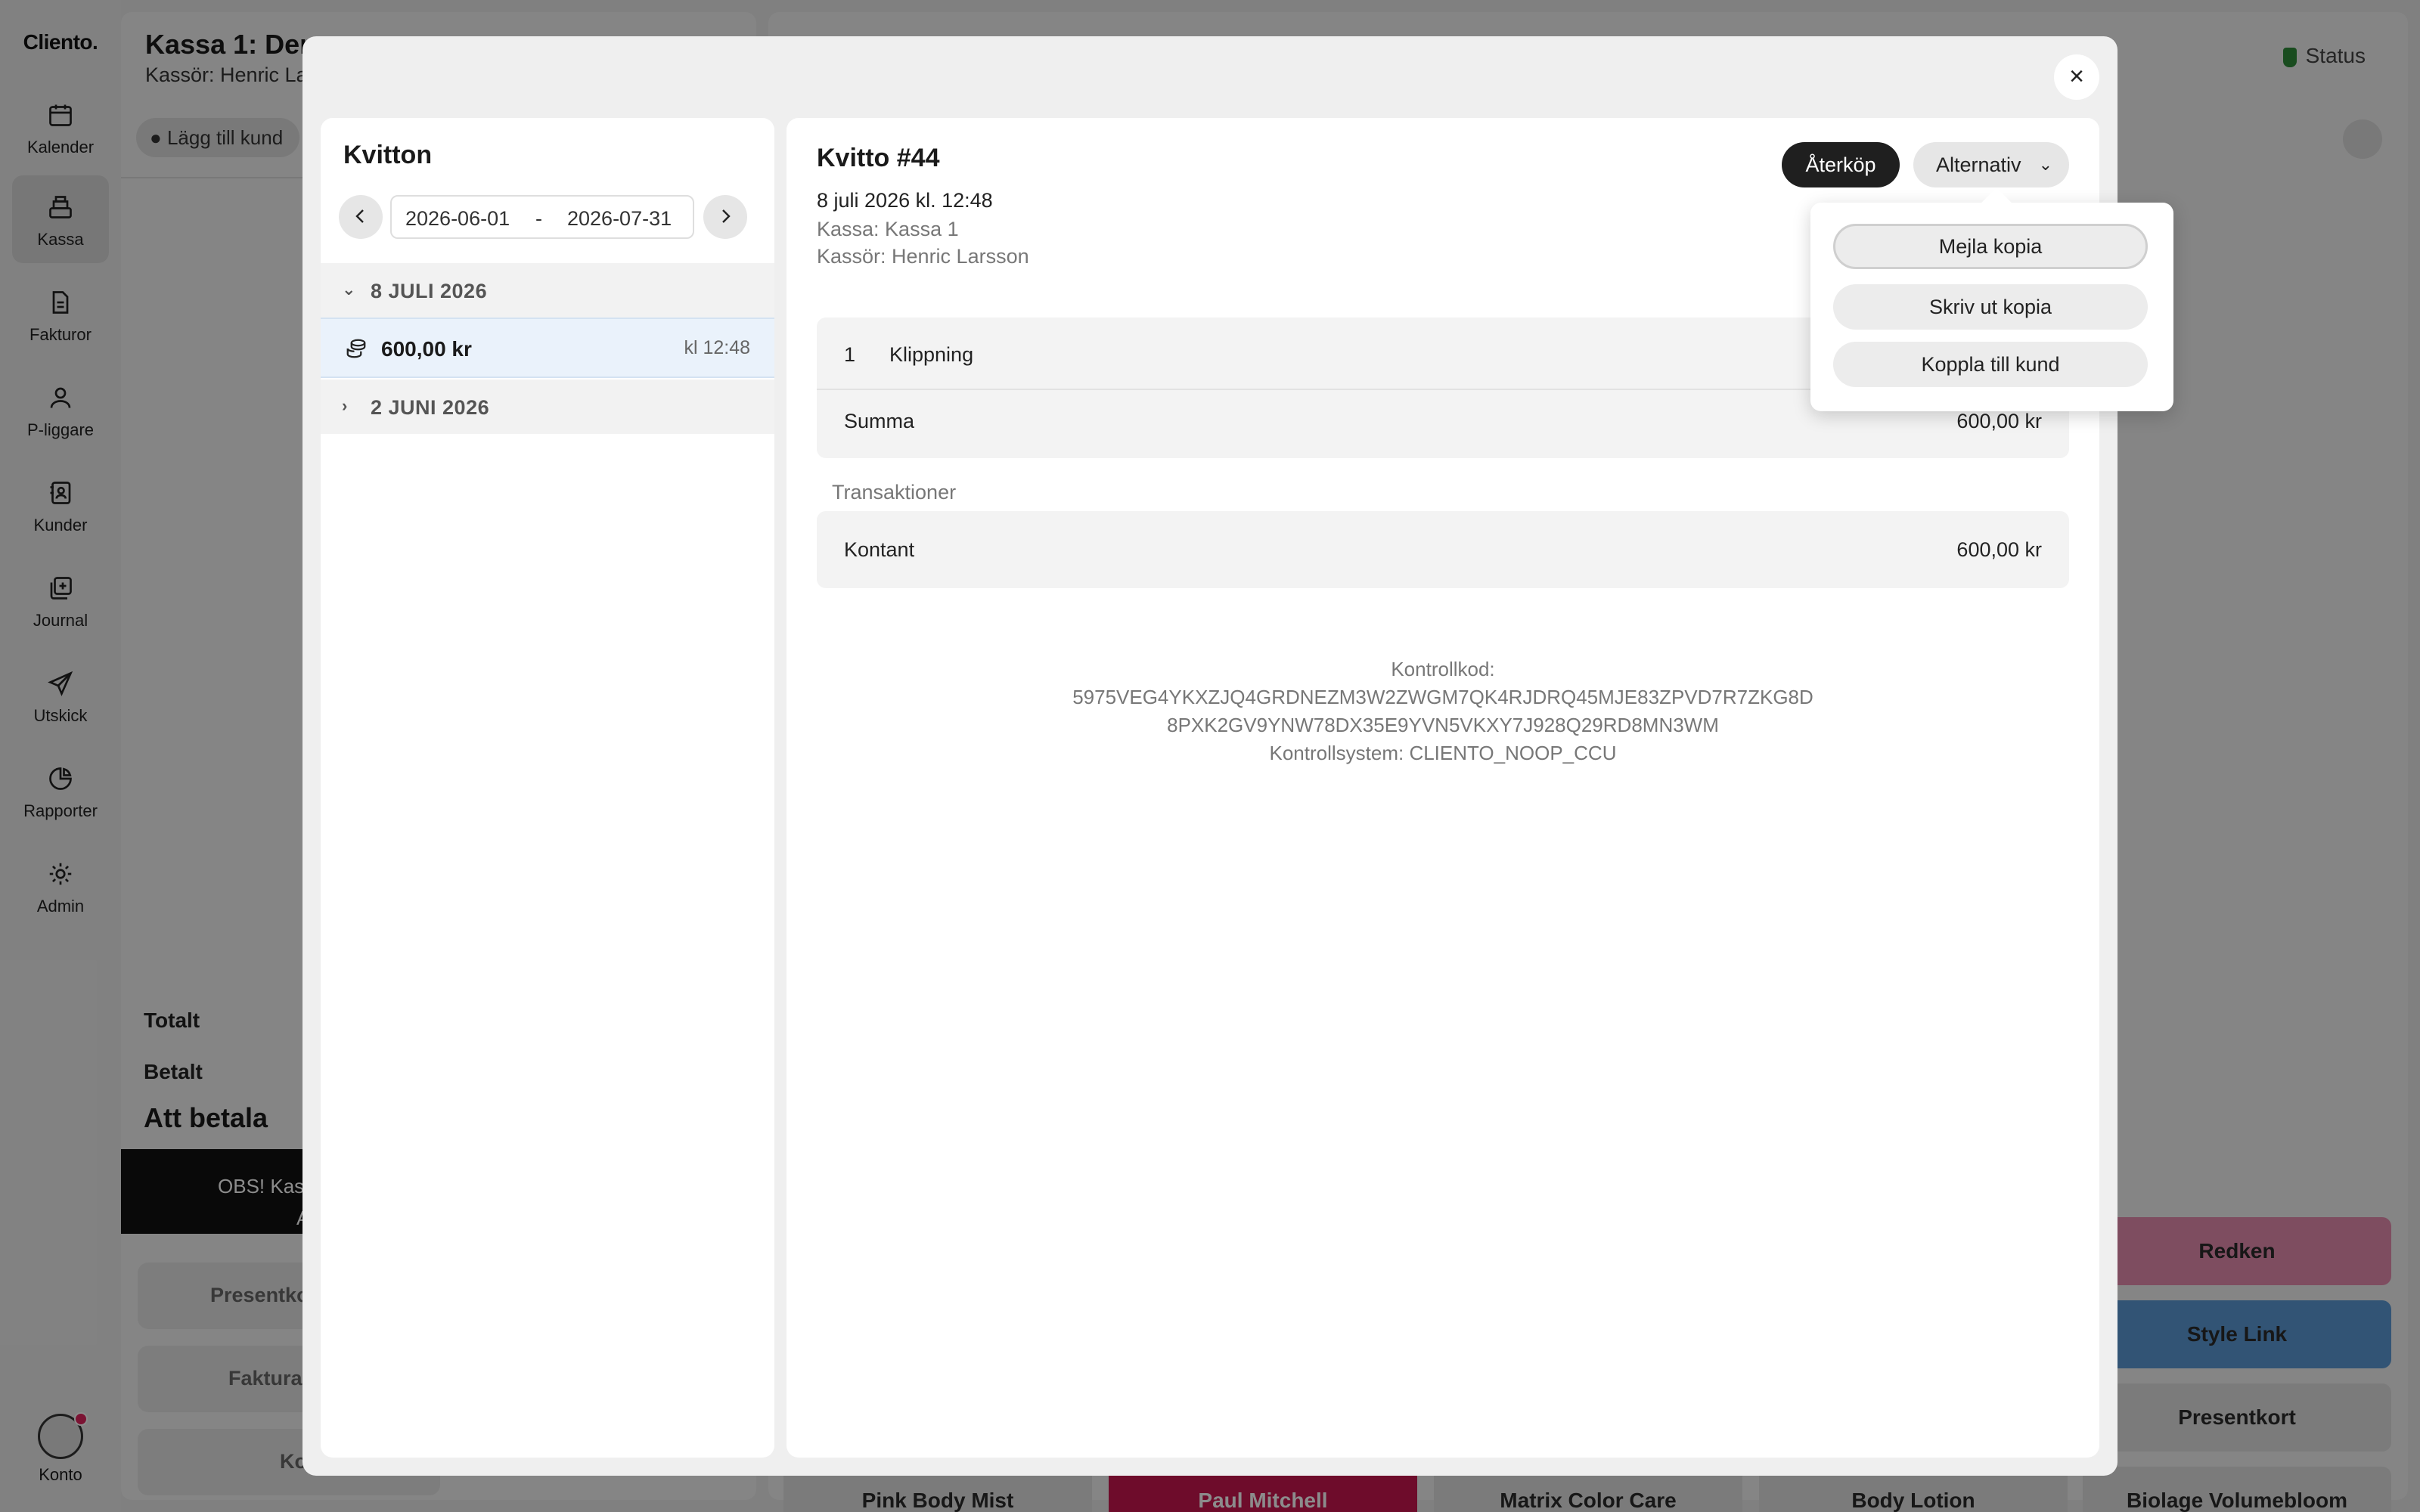 Image resolution: width=2420 pixels, height=1512 pixels. What do you see at coordinates (547, 407) in the screenshot?
I see `receipt-group-header: › 2 JUNI 2026` at bounding box center [547, 407].